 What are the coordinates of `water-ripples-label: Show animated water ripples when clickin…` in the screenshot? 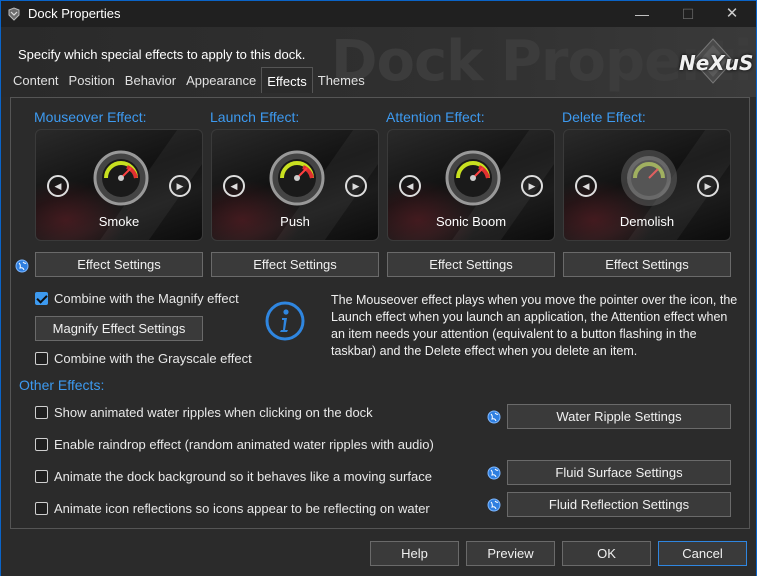 It's located at (213, 412).